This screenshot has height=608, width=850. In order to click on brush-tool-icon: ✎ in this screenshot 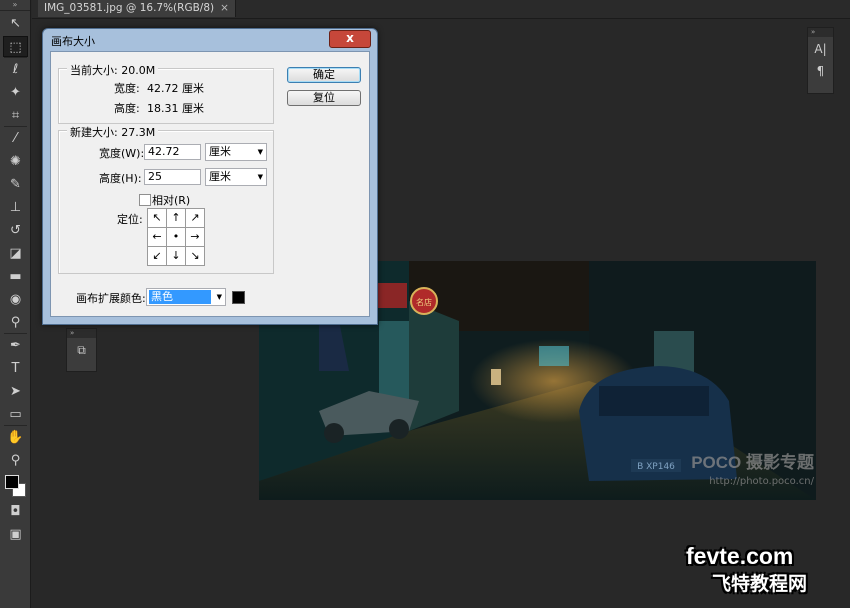, I will do `click(15, 184)`.